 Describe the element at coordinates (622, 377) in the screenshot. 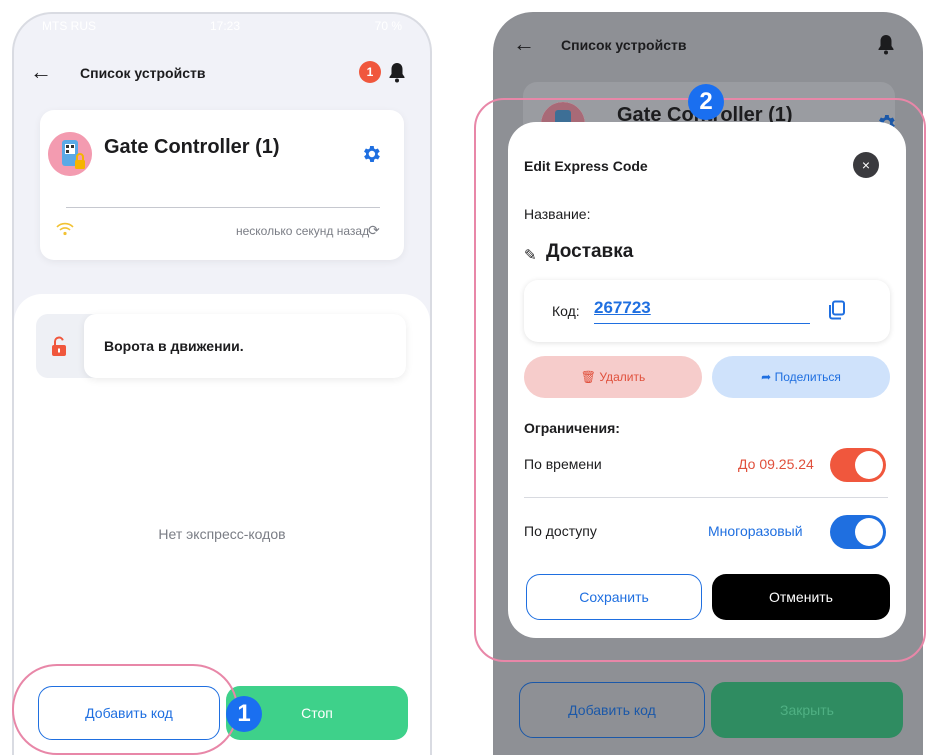

I see `delete-button-label: Удалить` at that location.